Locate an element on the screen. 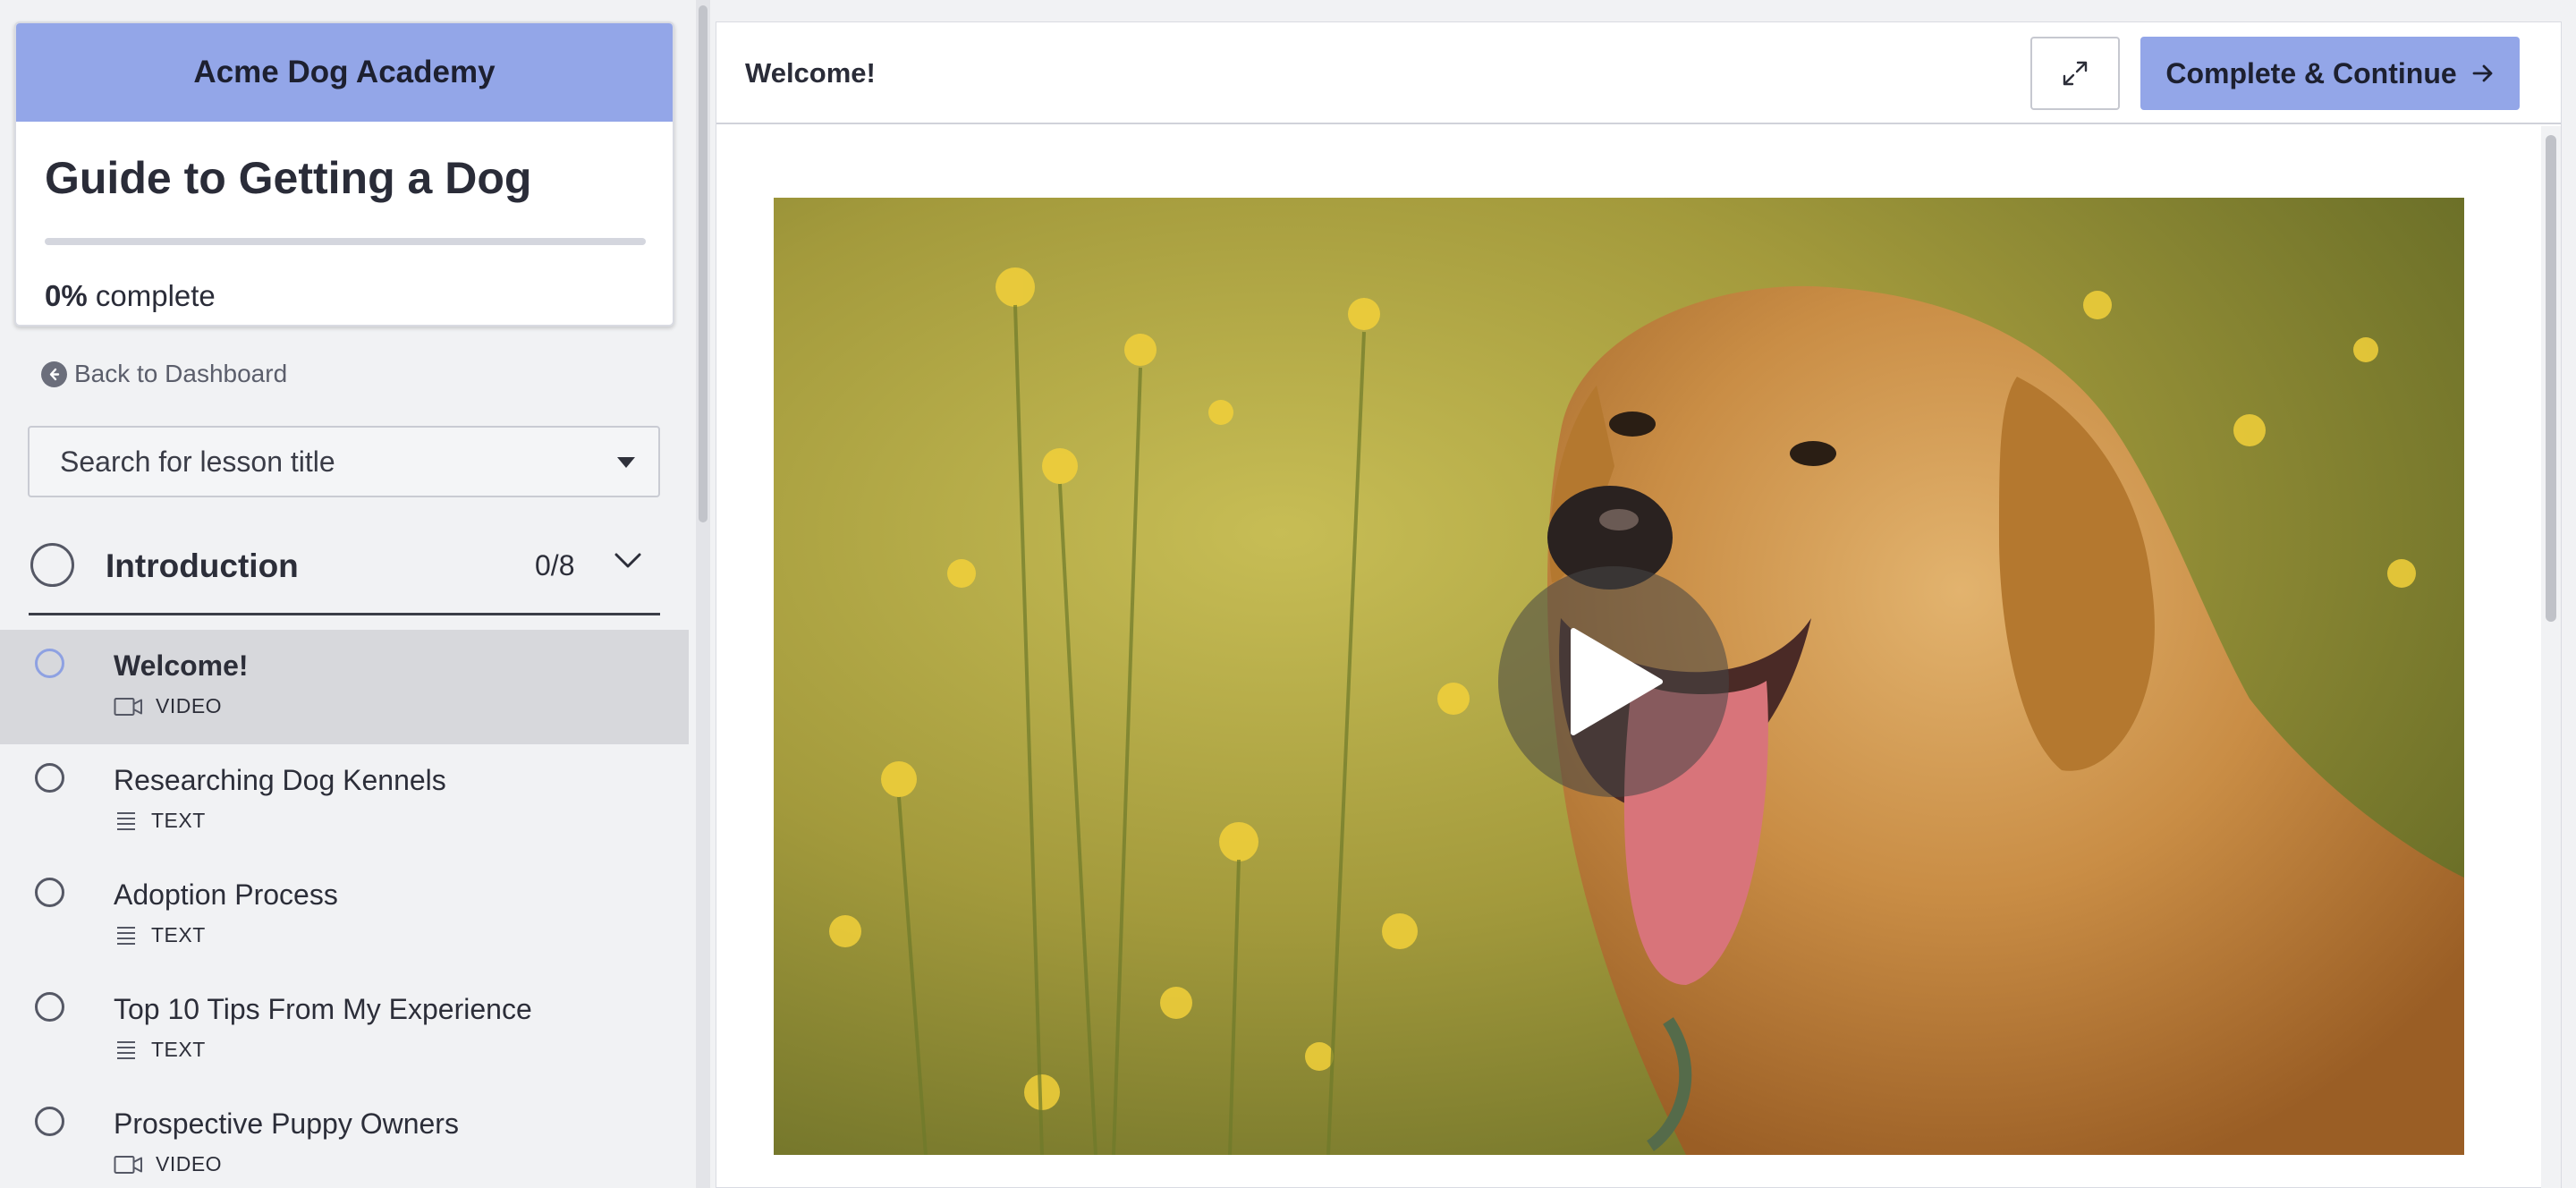  course-title: Guide to Getting a Dog is located at coordinates (288, 178).